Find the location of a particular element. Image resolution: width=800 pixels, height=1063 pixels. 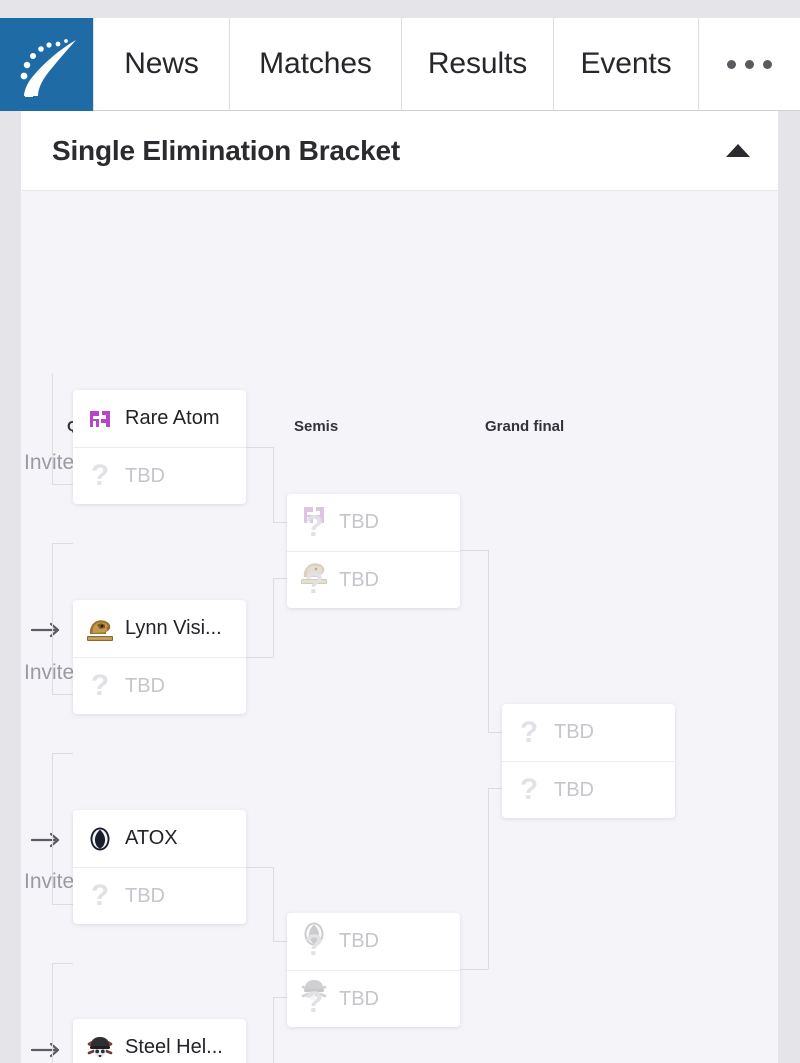

match-card-semis-2: ? TBD ? TBD is located at coordinates (373, 970).